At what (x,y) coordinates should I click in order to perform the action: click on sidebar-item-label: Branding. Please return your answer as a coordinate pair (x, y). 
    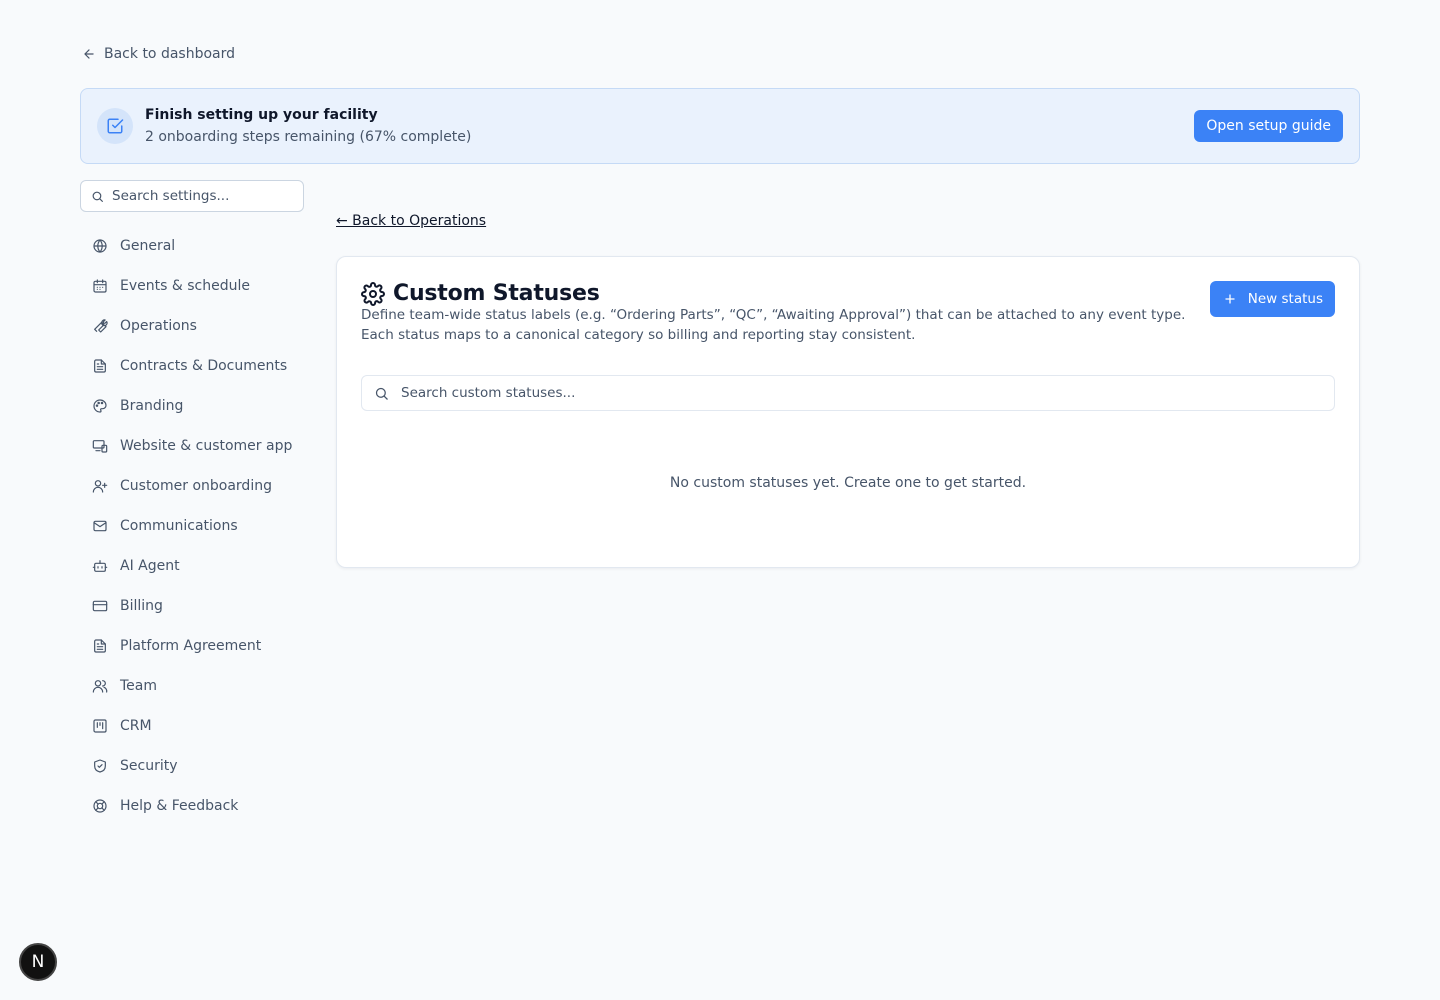
    Looking at the image, I should click on (152, 406).